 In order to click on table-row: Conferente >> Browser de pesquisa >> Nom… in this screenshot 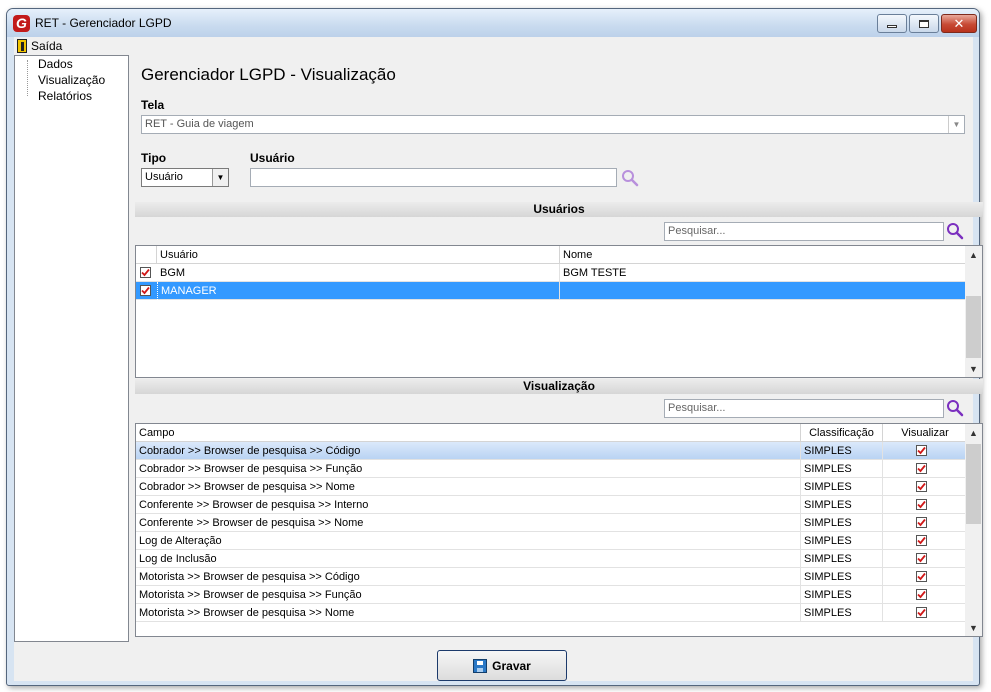, I will do `click(550, 523)`.